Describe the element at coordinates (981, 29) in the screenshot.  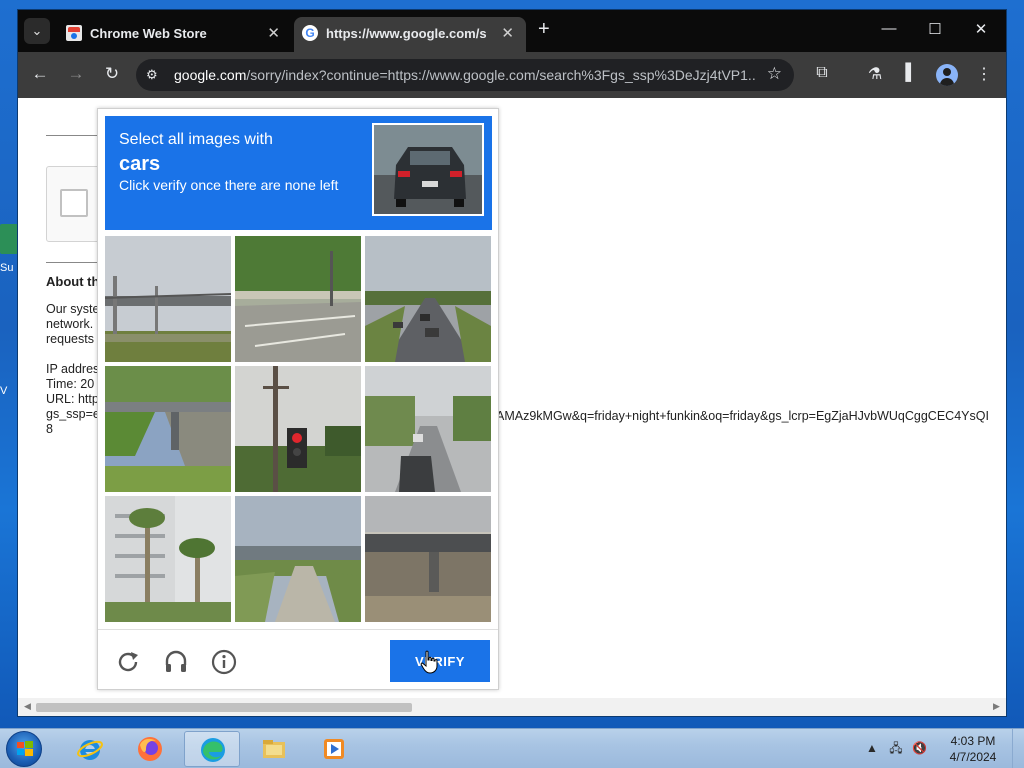
I see `close-window-button: ✕` at that location.